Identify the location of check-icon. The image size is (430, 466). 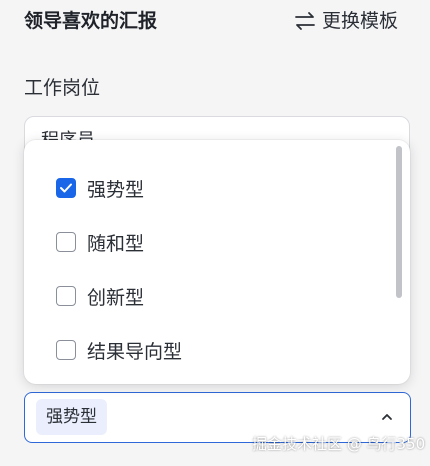
(66, 188).